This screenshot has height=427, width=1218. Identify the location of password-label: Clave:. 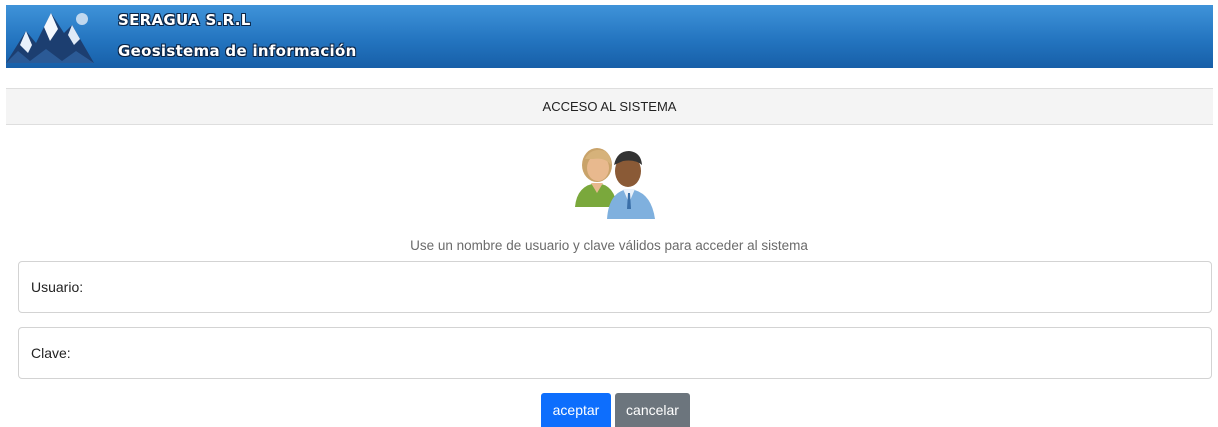
(51, 353).